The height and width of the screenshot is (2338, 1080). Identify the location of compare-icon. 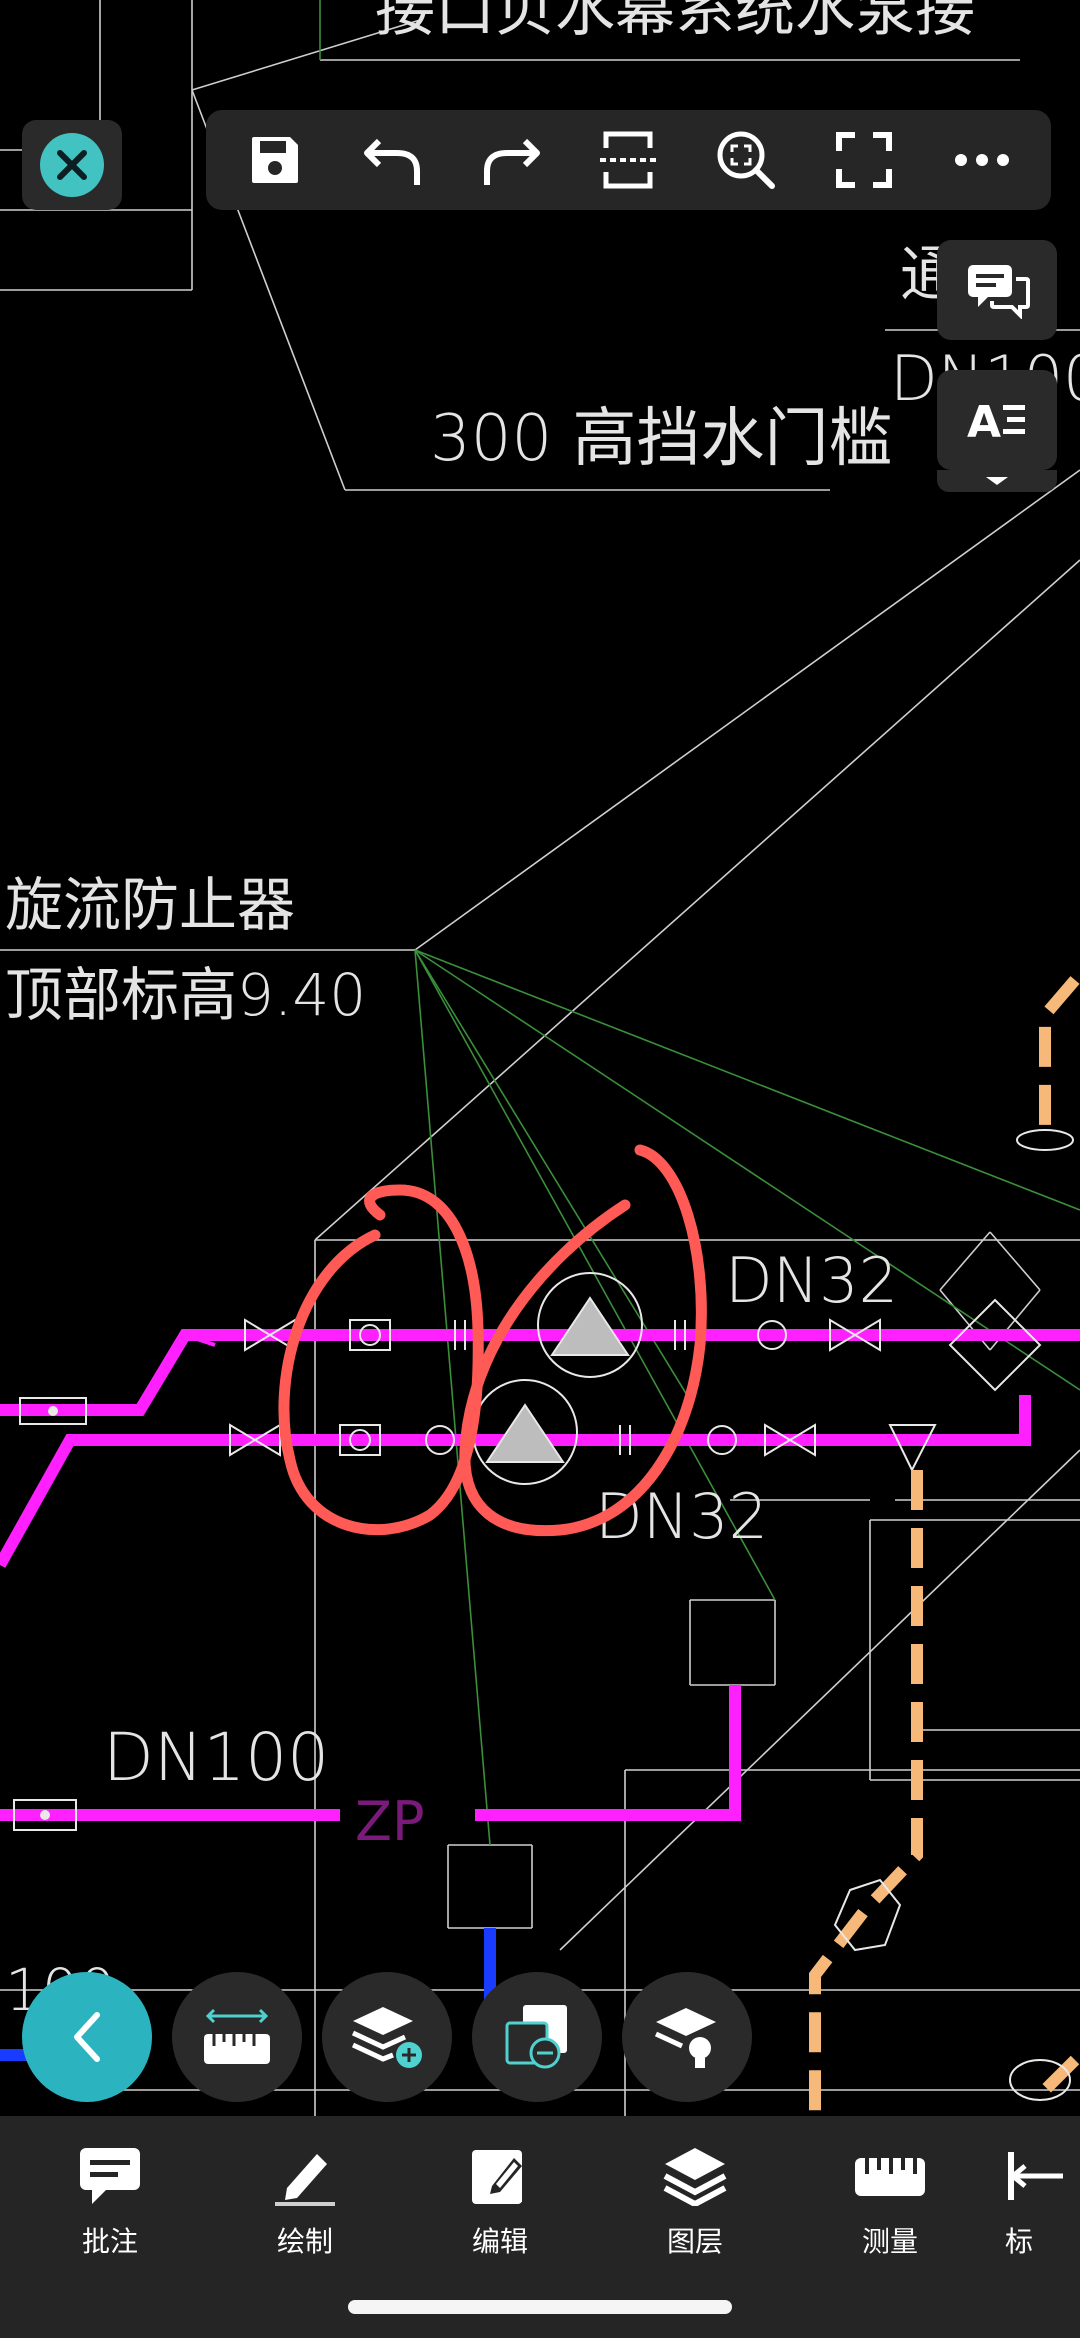
(536, 2037).